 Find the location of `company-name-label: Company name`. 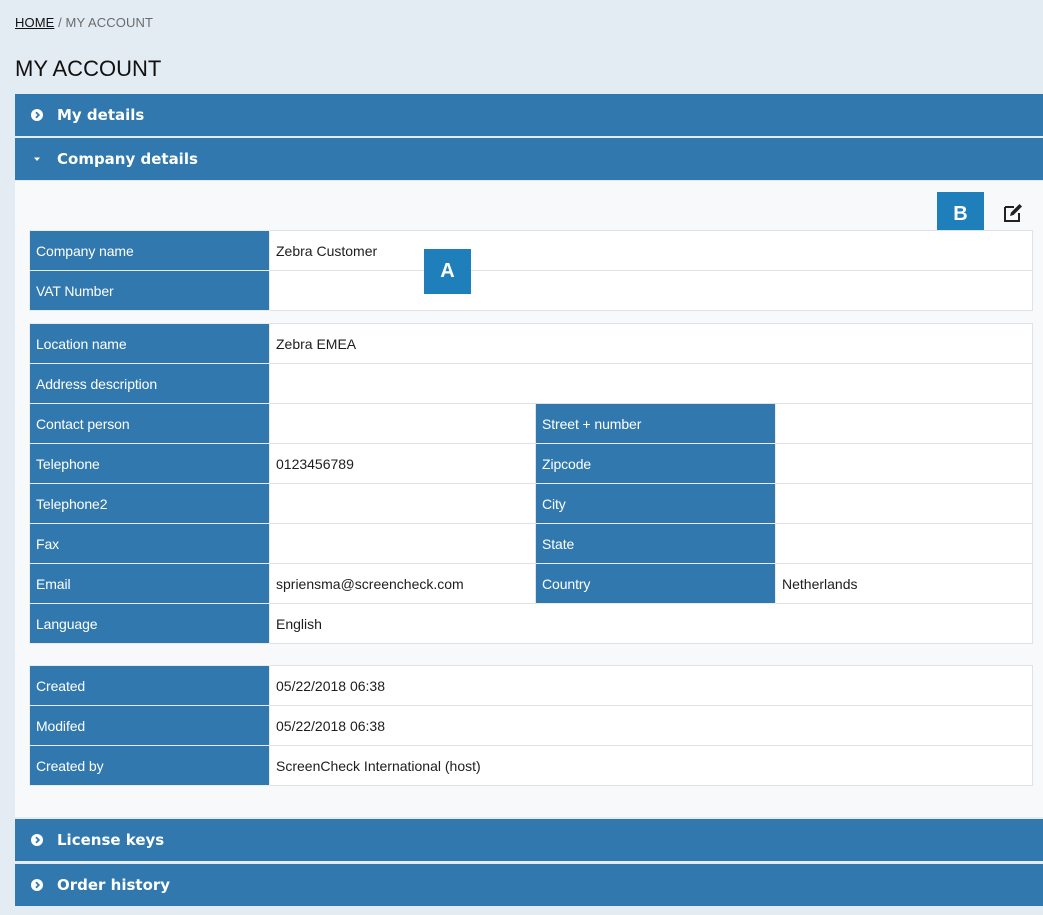

company-name-label: Company name is located at coordinates (149, 250).